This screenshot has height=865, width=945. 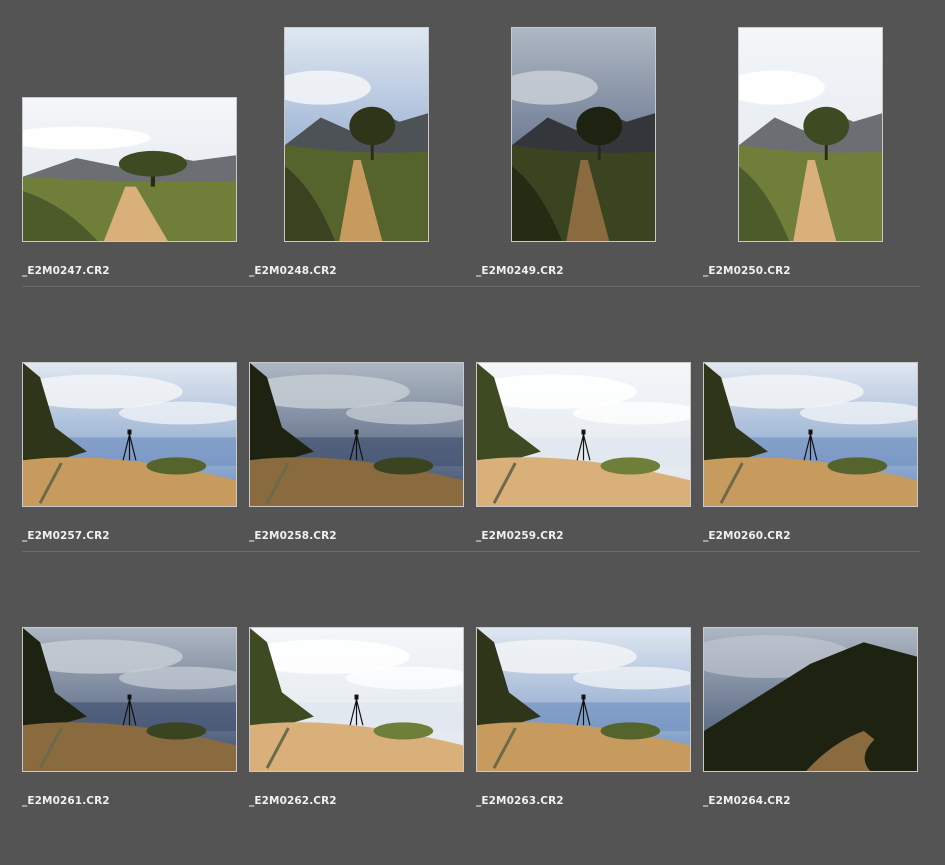 I want to click on thumbnail-cell: _E2M0260.CR2, so click(x=816, y=403).